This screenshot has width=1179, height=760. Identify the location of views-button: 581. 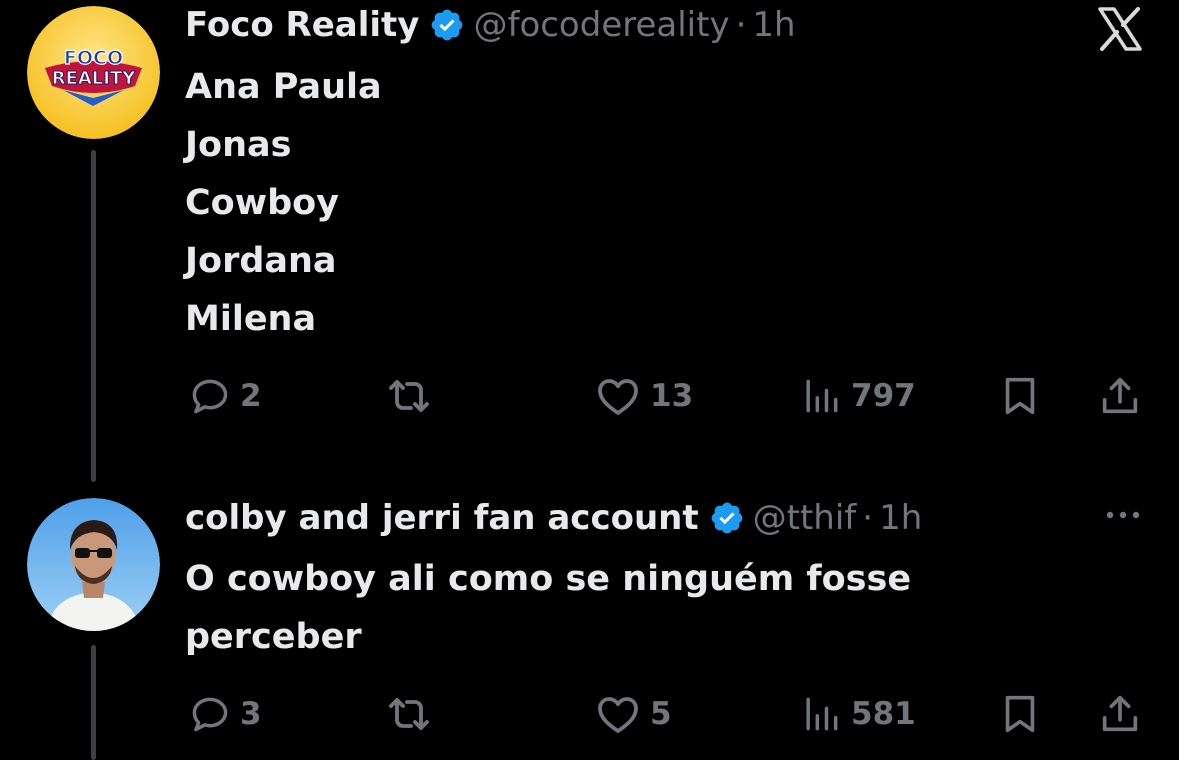
(857, 714).